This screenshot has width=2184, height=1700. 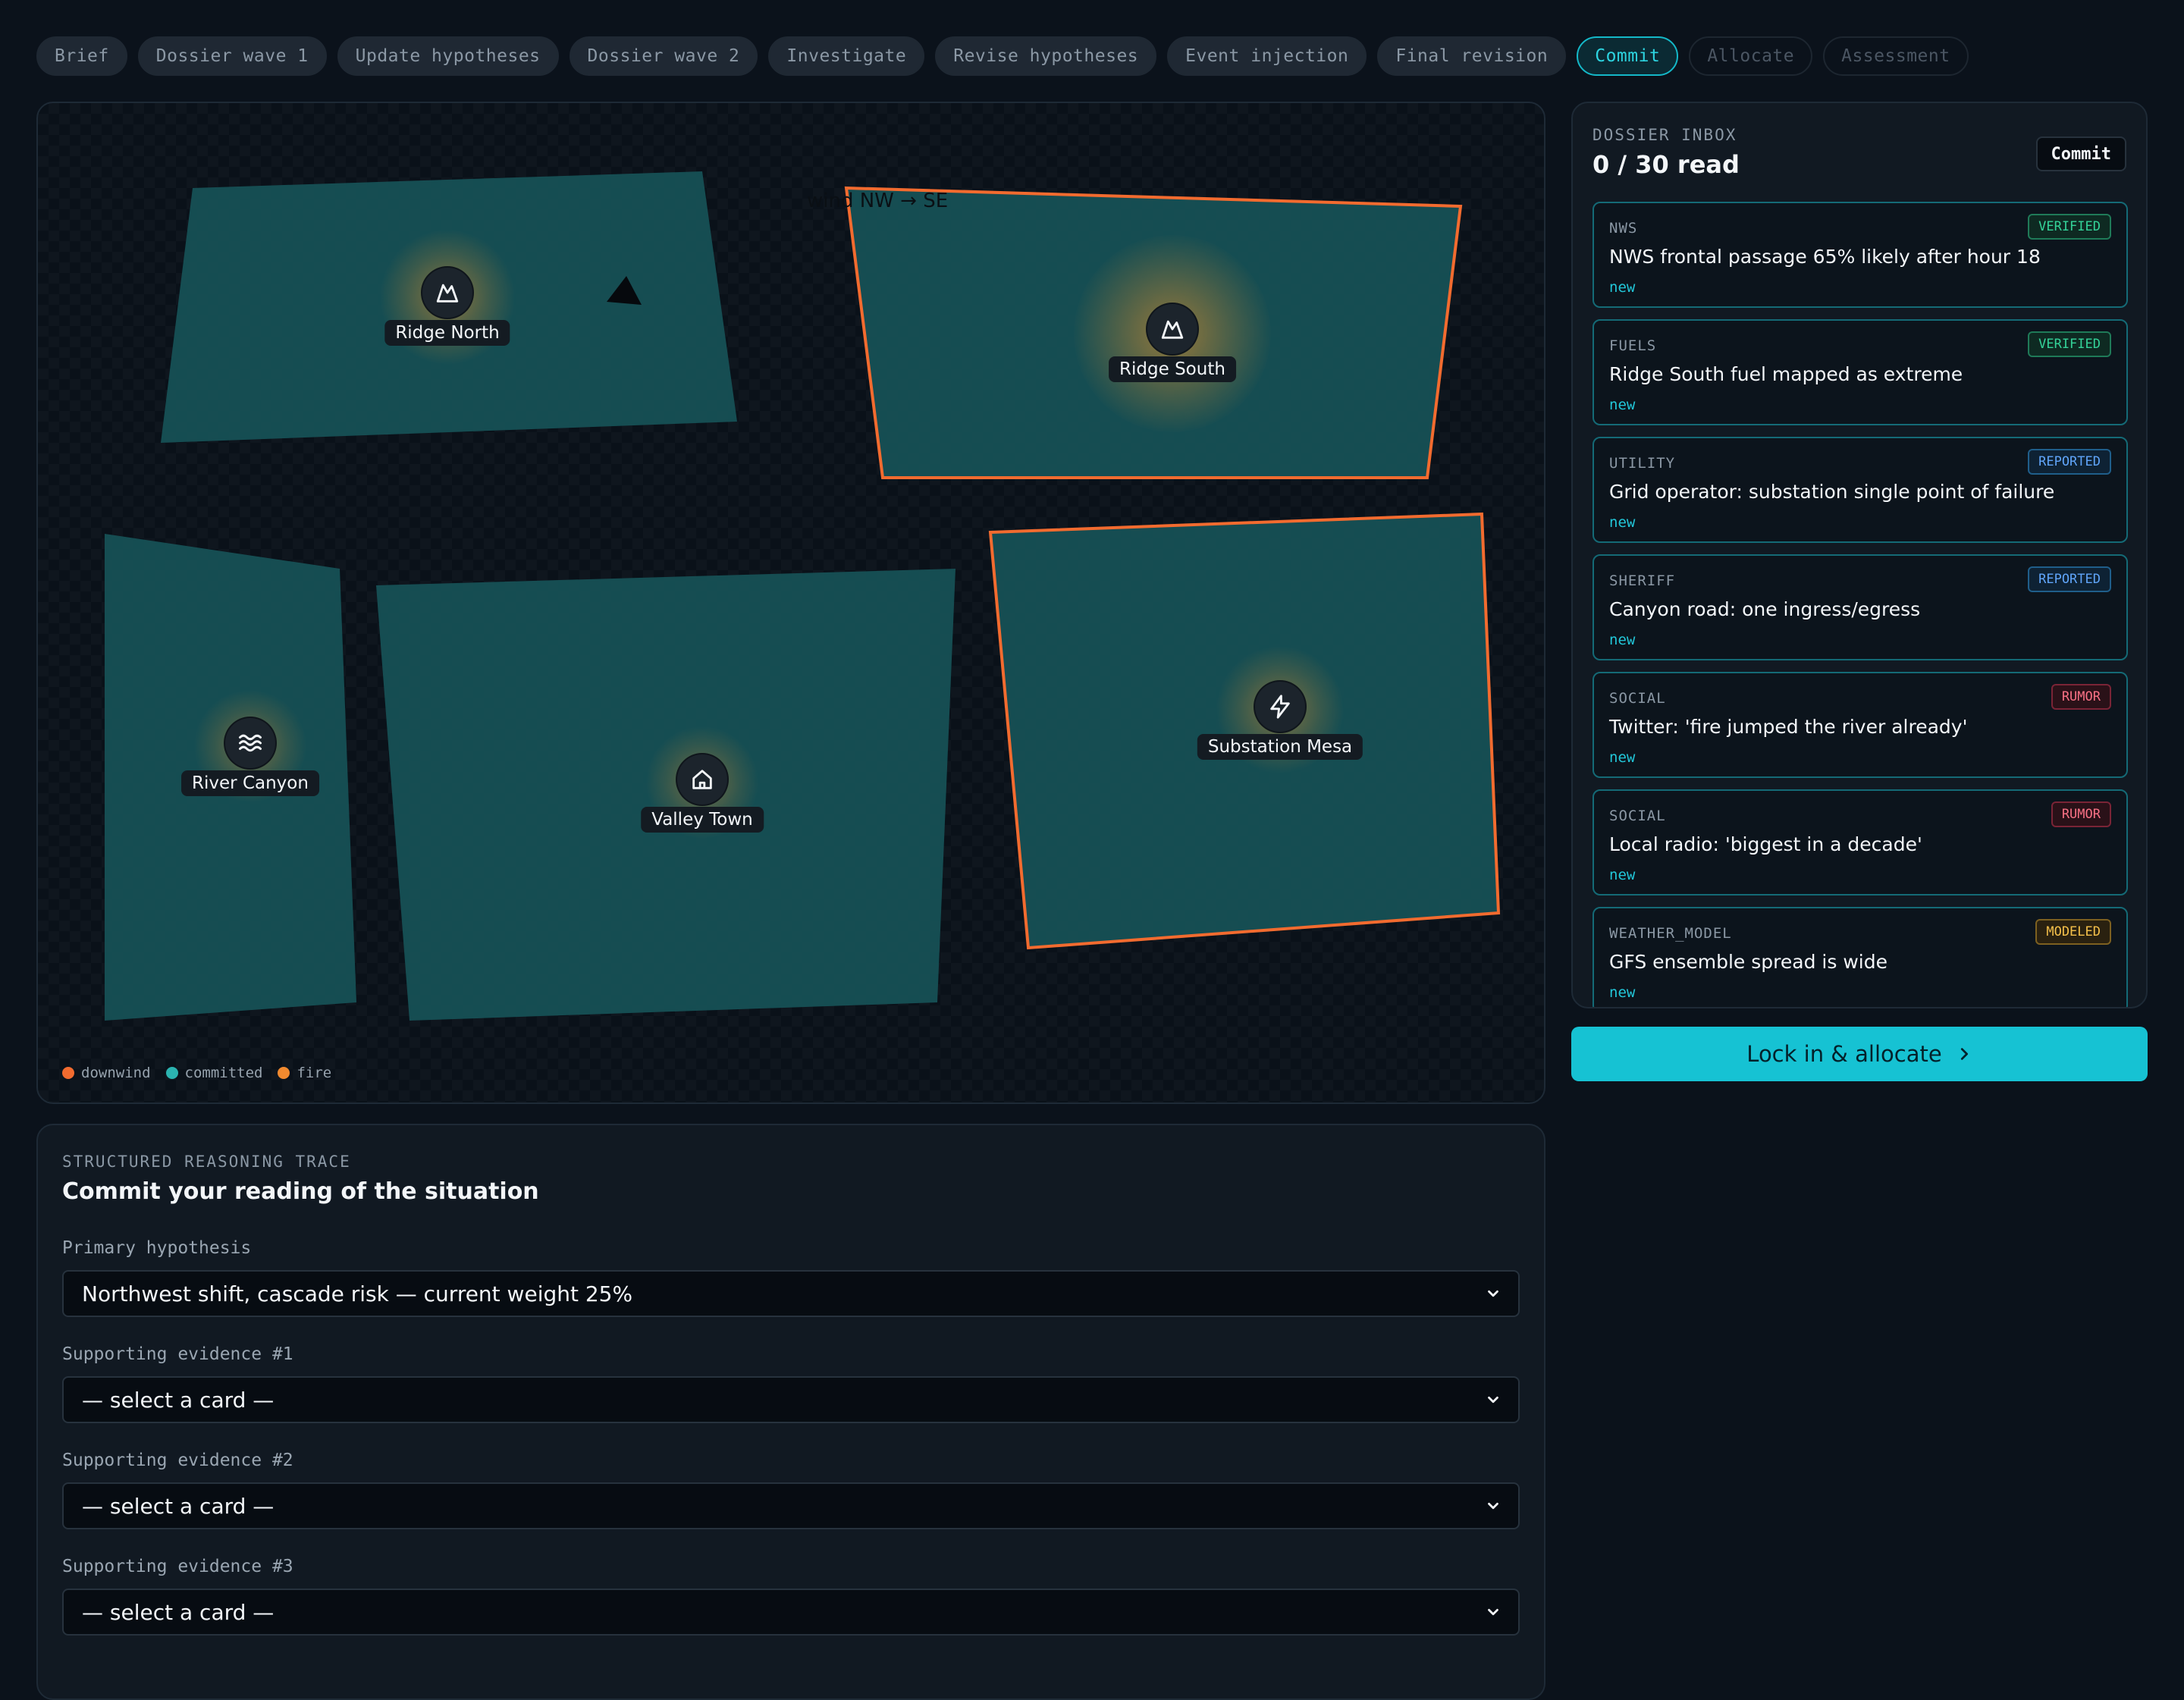 I want to click on legend-committed: committed, so click(x=214, y=1073).